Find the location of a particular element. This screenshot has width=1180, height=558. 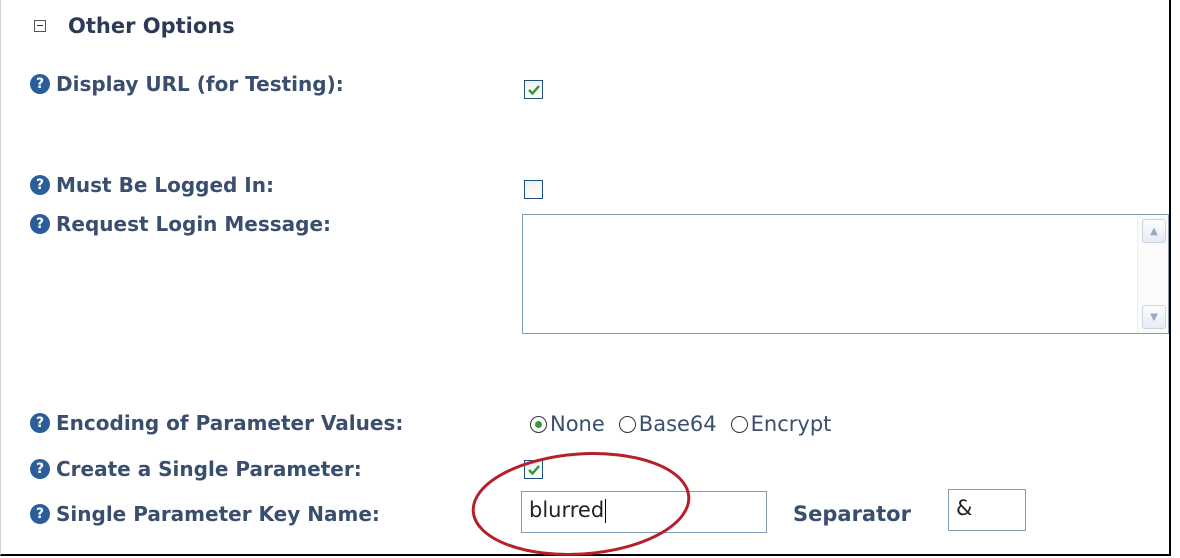

display-url-checkbox is located at coordinates (533, 89).